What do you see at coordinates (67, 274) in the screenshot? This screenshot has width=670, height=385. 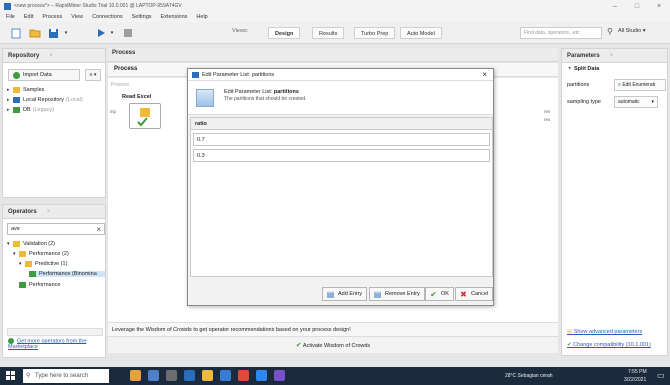 I see `op-performance-binominal: Performance (Binomina` at bounding box center [67, 274].